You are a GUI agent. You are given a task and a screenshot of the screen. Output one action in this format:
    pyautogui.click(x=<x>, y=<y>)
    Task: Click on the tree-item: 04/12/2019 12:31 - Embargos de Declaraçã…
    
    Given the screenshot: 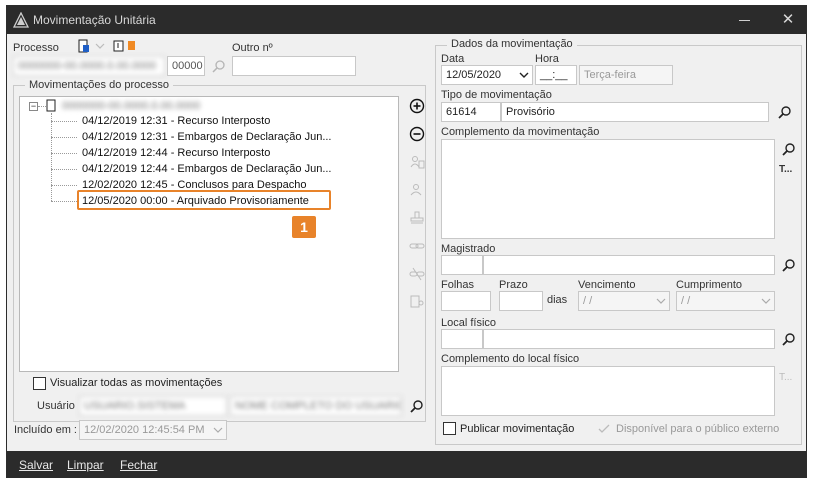 What is the action you would take?
    pyautogui.click(x=207, y=137)
    